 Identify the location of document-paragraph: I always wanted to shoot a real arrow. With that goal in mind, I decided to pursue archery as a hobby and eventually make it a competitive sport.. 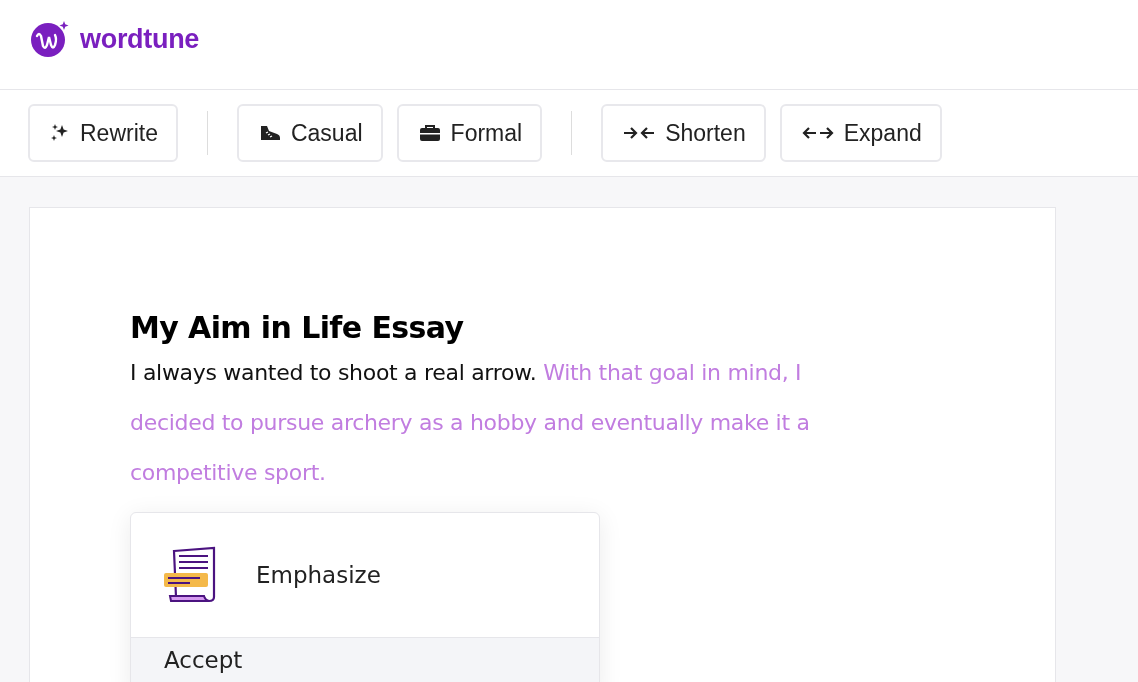
(470, 423).